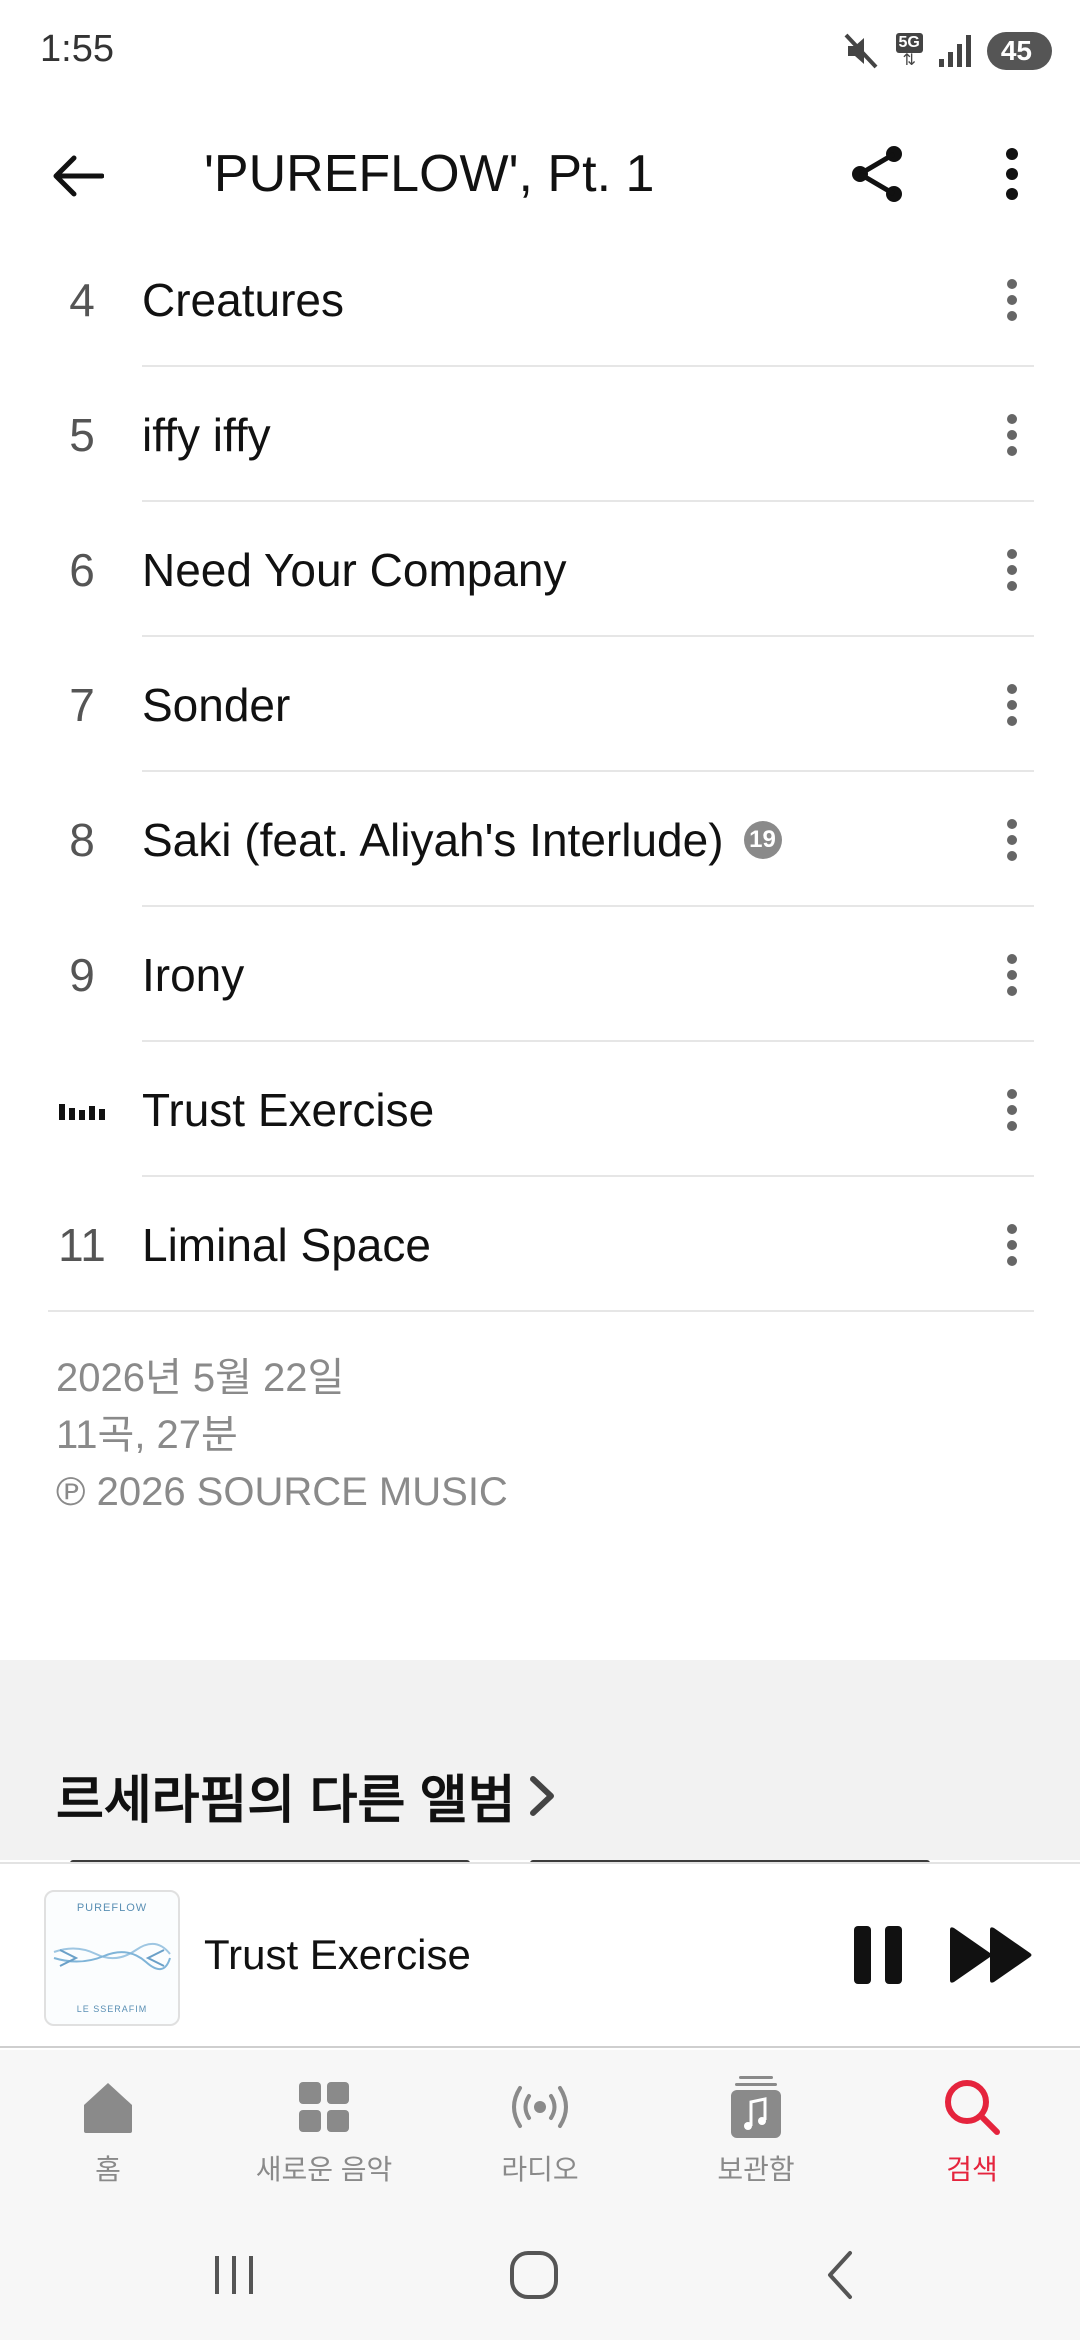 This screenshot has width=1080, height=2340. I want to click on tab-label: 보관함, so click(756, 2169).